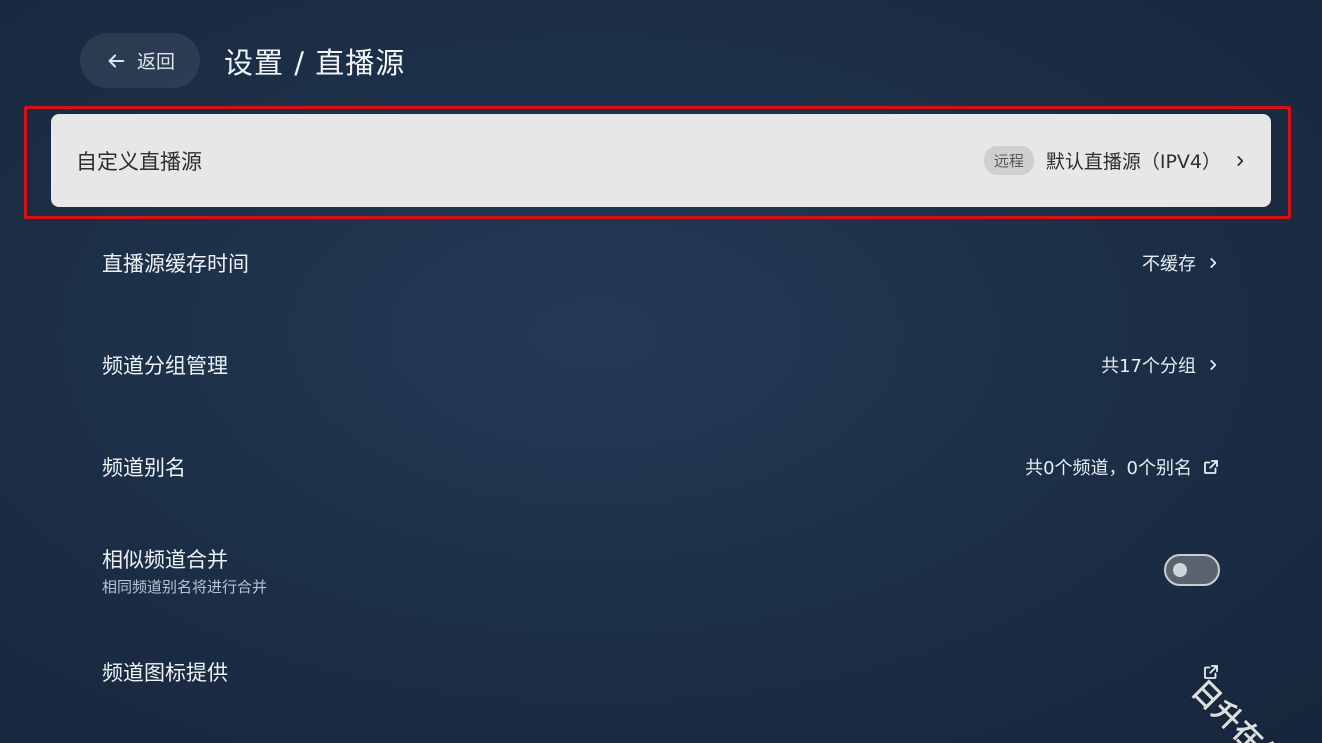 This screenshot has height=743, width=1322. I want to click on row-label: 频道图标提供, so click(165, 673).